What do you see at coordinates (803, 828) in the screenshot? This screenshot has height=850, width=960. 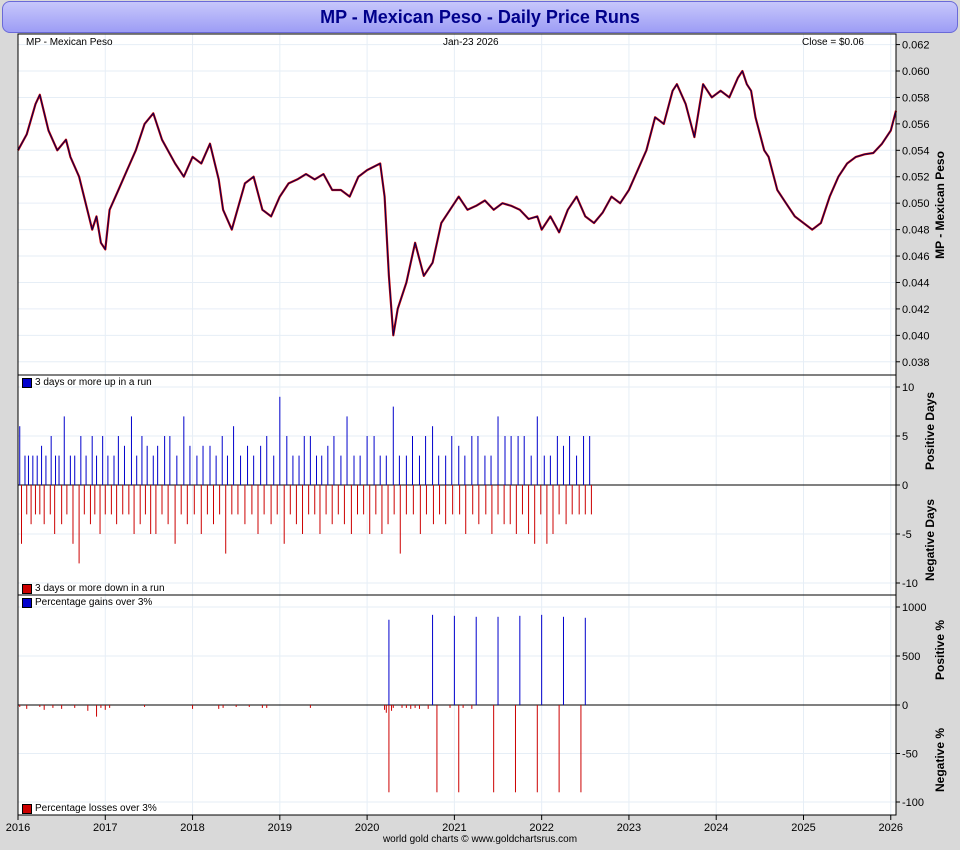 I see `year-tick-label: 2025` at bounding box center [803, 828].